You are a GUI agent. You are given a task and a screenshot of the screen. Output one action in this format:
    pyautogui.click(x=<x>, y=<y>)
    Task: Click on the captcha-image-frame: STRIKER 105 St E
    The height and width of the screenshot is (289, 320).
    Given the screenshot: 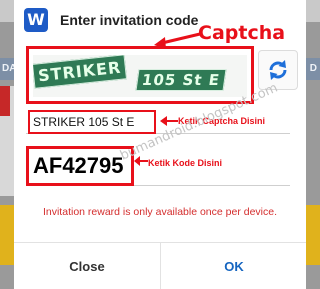 What is the action you would take?
    pyautogui.click(x=140, y=75)
    